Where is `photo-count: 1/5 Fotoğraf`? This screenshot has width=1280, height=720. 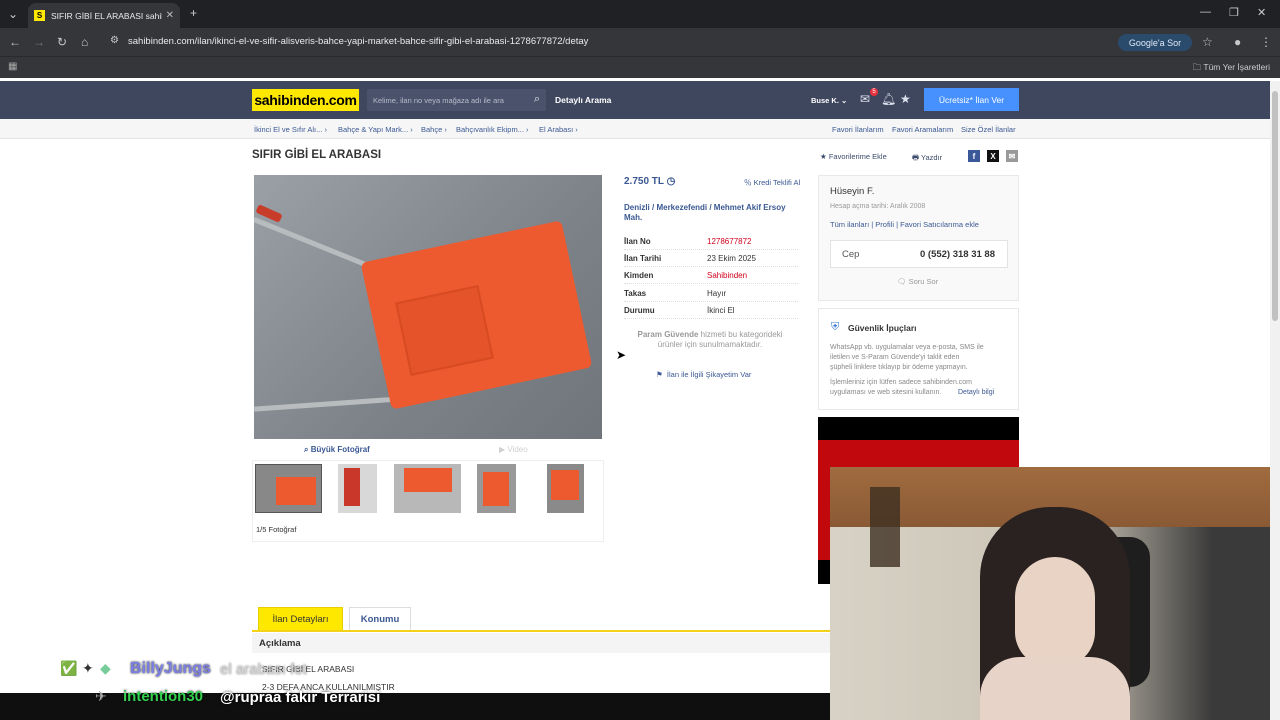 photo-count: 1/5 Fotoğraf is located at coordinates (276, 529).